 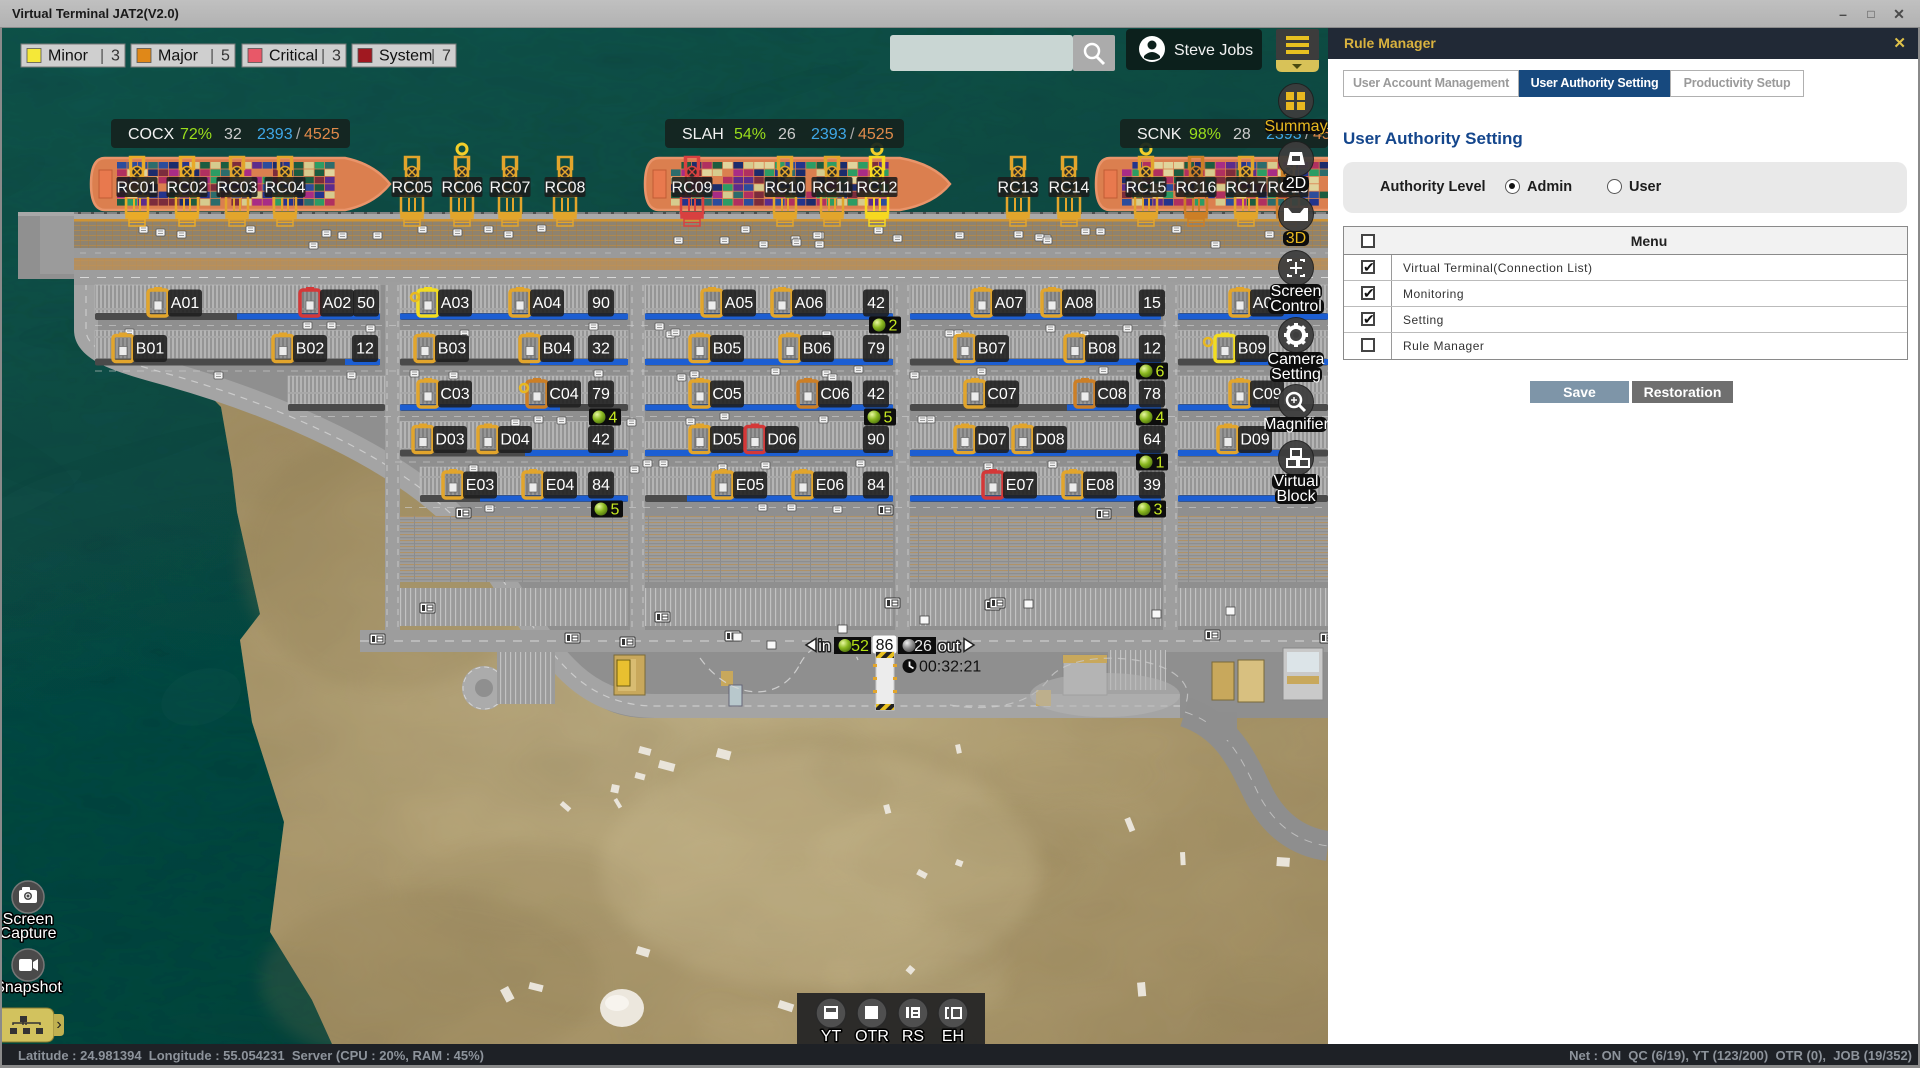 What do you see at coordinates (785, 188) in the screenshot?
I see `svg-text: RC10` at bounding box center [785, 188].